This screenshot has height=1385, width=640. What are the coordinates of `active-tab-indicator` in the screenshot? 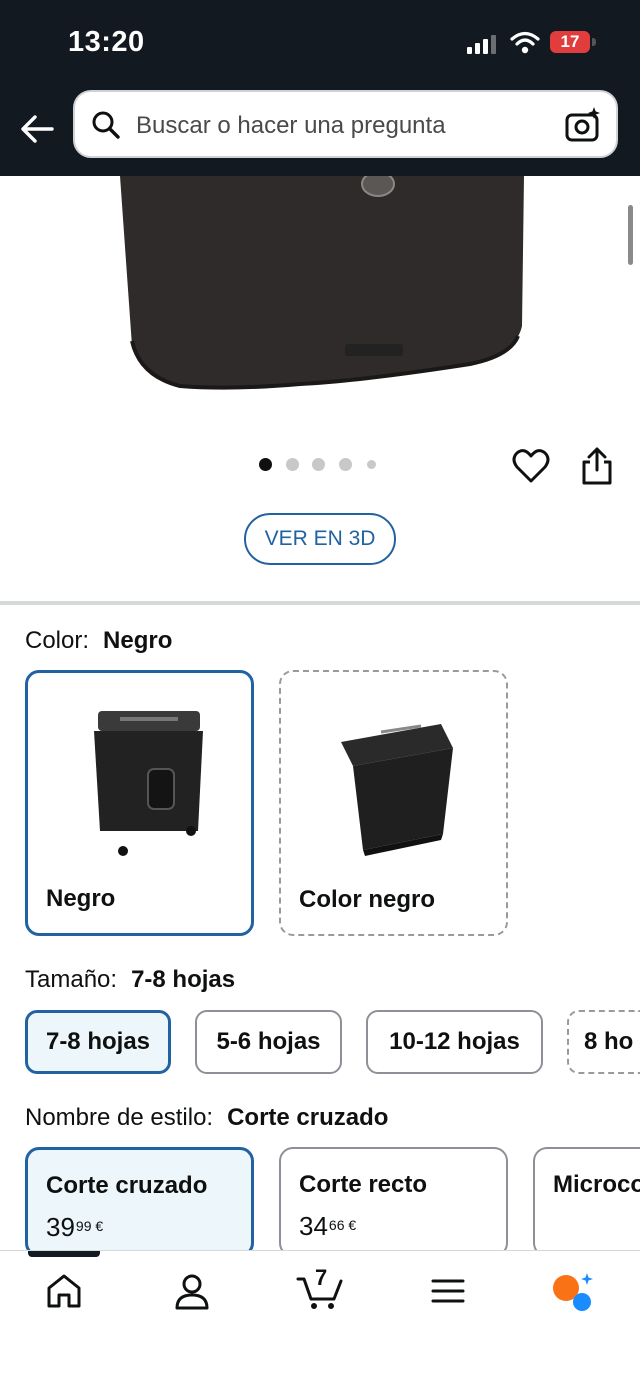 It's located at (64, 1254).